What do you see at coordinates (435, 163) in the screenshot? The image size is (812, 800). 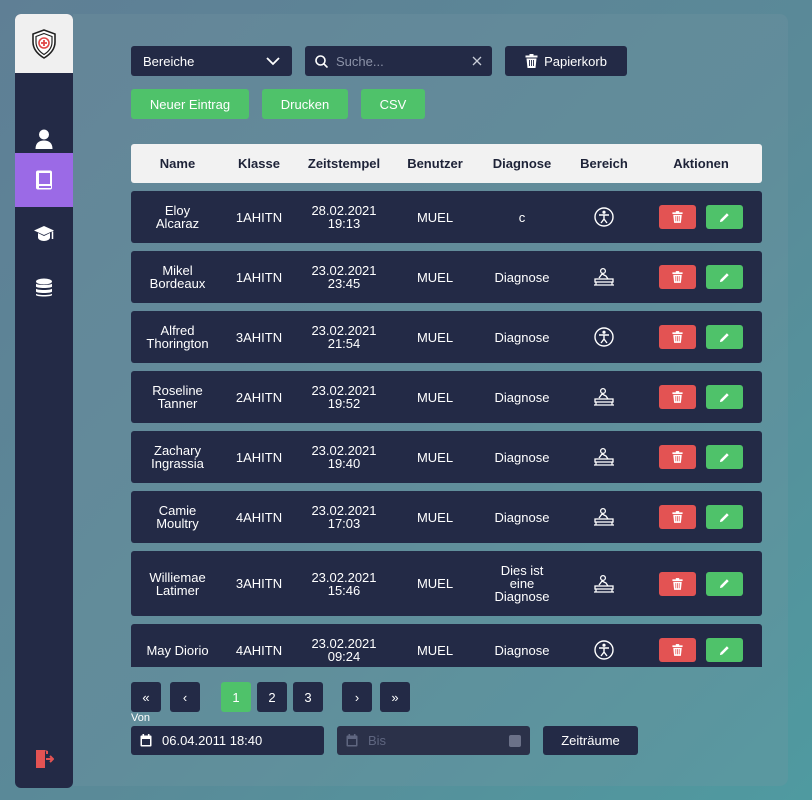 I see `column-header-user: Benutzer` at bounding box center [435, 163].